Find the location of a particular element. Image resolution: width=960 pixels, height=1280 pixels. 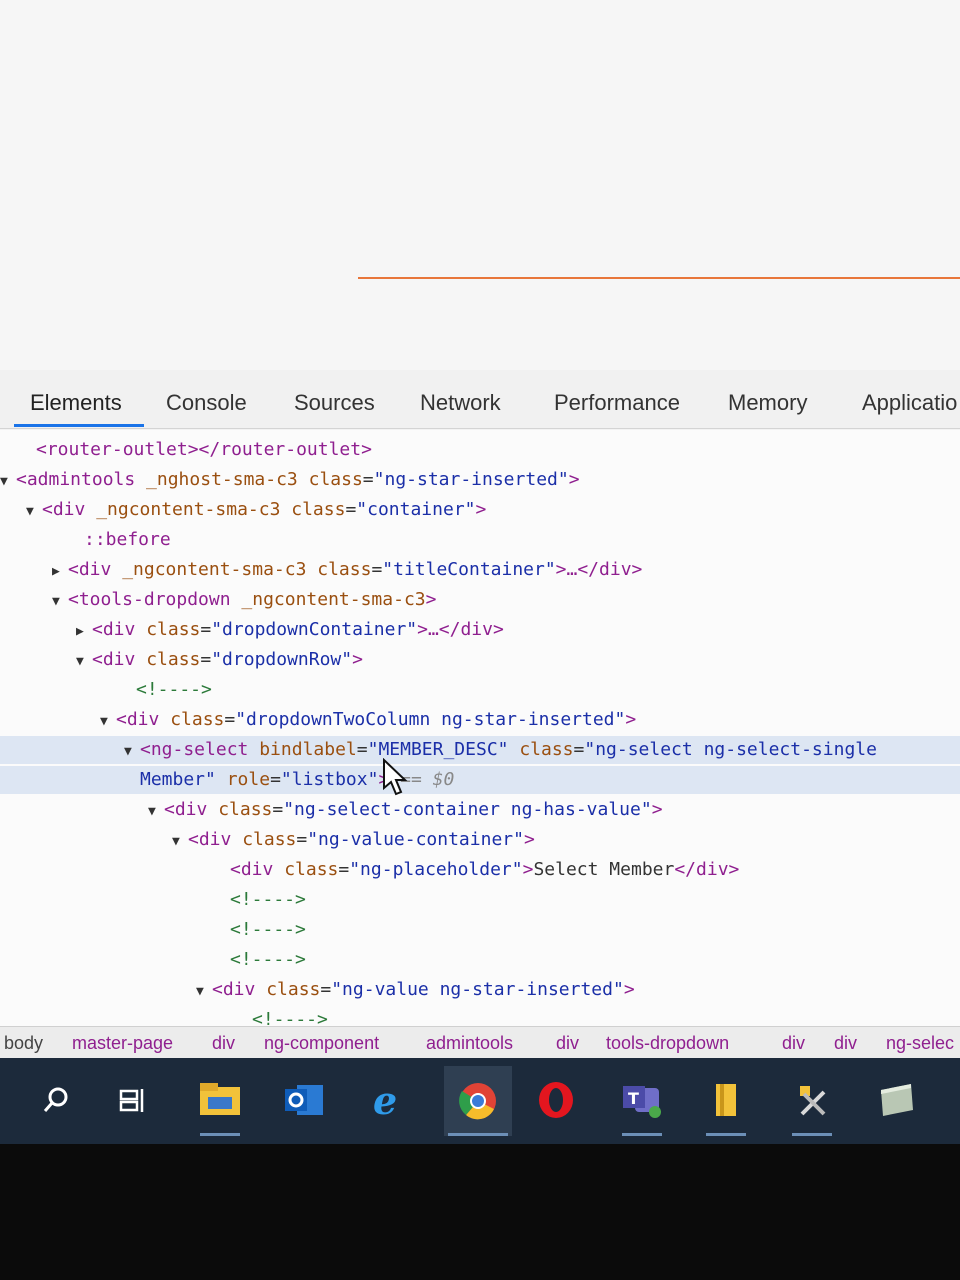

notes-icon is located at coordinates (896, 1100).